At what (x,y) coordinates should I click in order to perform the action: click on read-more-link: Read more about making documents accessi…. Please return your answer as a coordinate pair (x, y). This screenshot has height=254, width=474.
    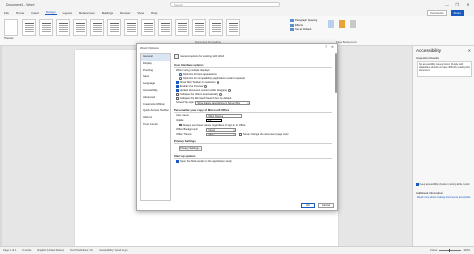
    Looking at the image, I should click on (443, 197).